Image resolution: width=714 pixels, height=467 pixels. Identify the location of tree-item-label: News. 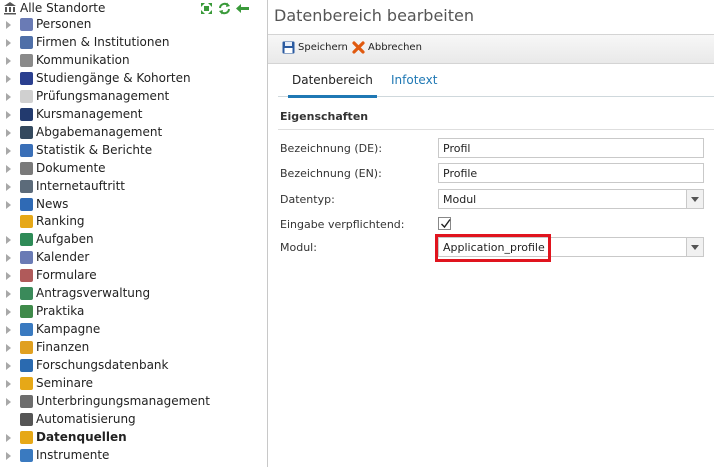
(52, 203).